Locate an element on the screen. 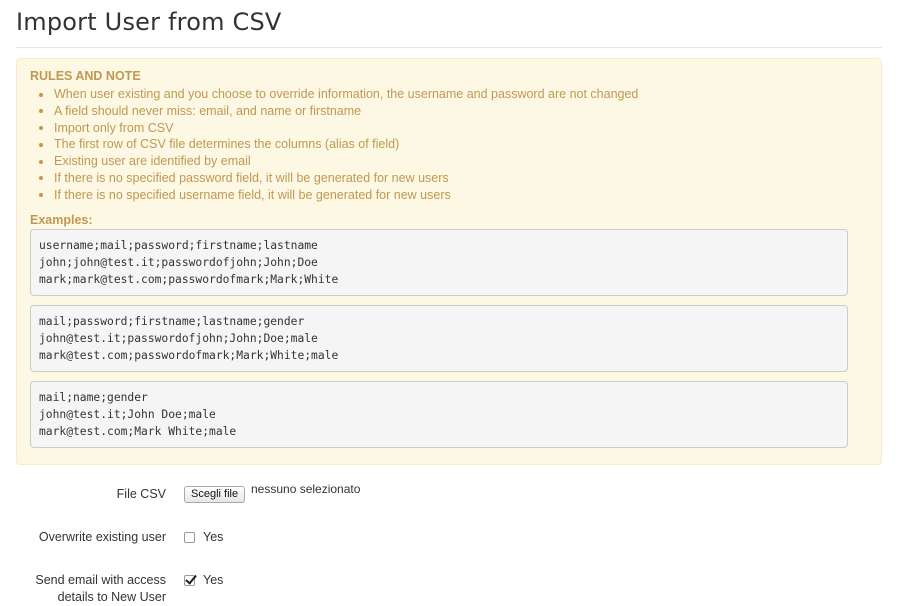 The height and width of the screenshot is (606, 900). page-title: Import User from CSV is located at coordinates (149, 22).